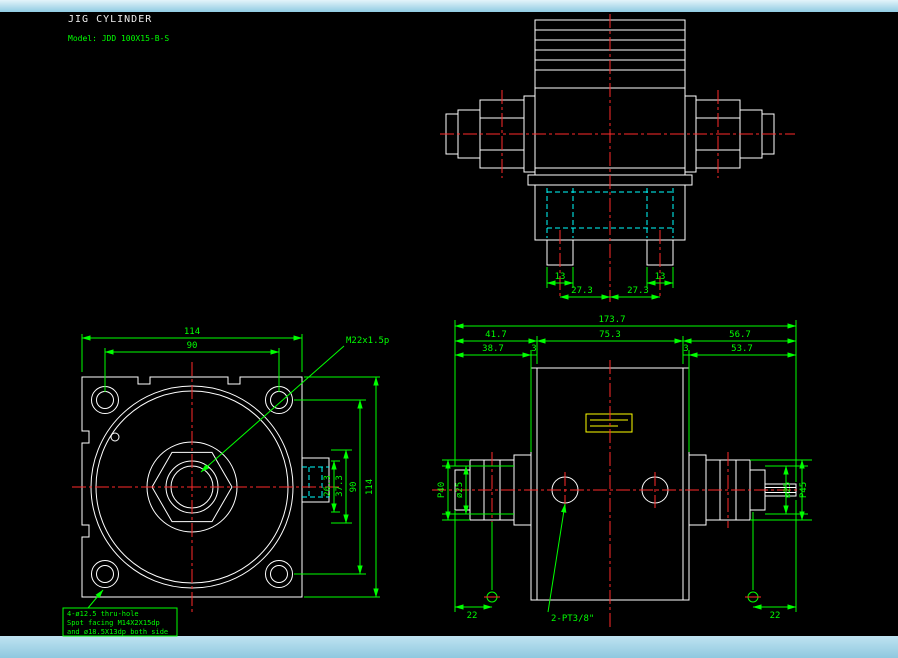  What do you see at coordinates (113, 623) in the screenshot?
I see `note-line-2: Spot facing M14X2X15dp` at bounding box center [113, 623].